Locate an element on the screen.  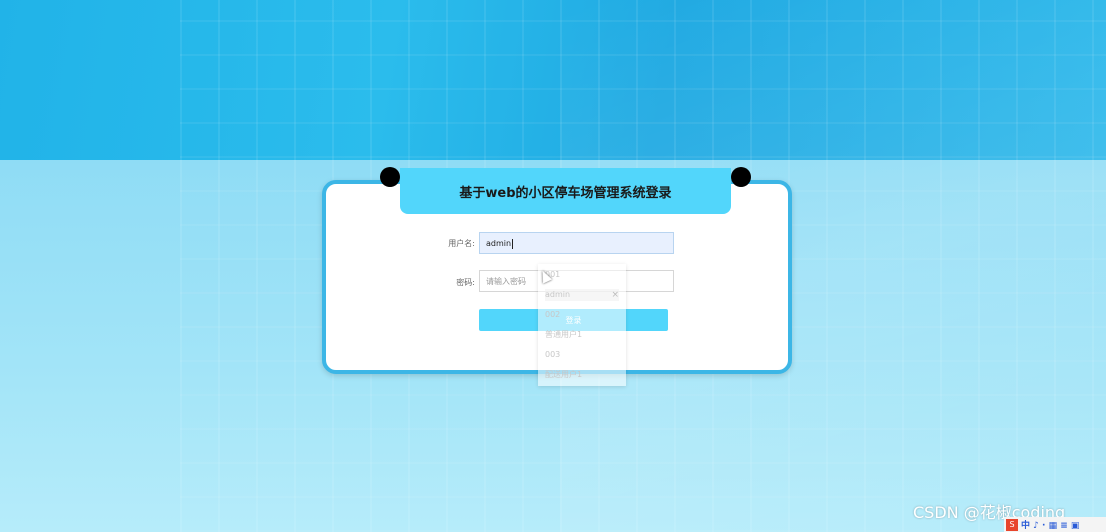
autocomplete-item: 001 is located at coordinates (582, 275).